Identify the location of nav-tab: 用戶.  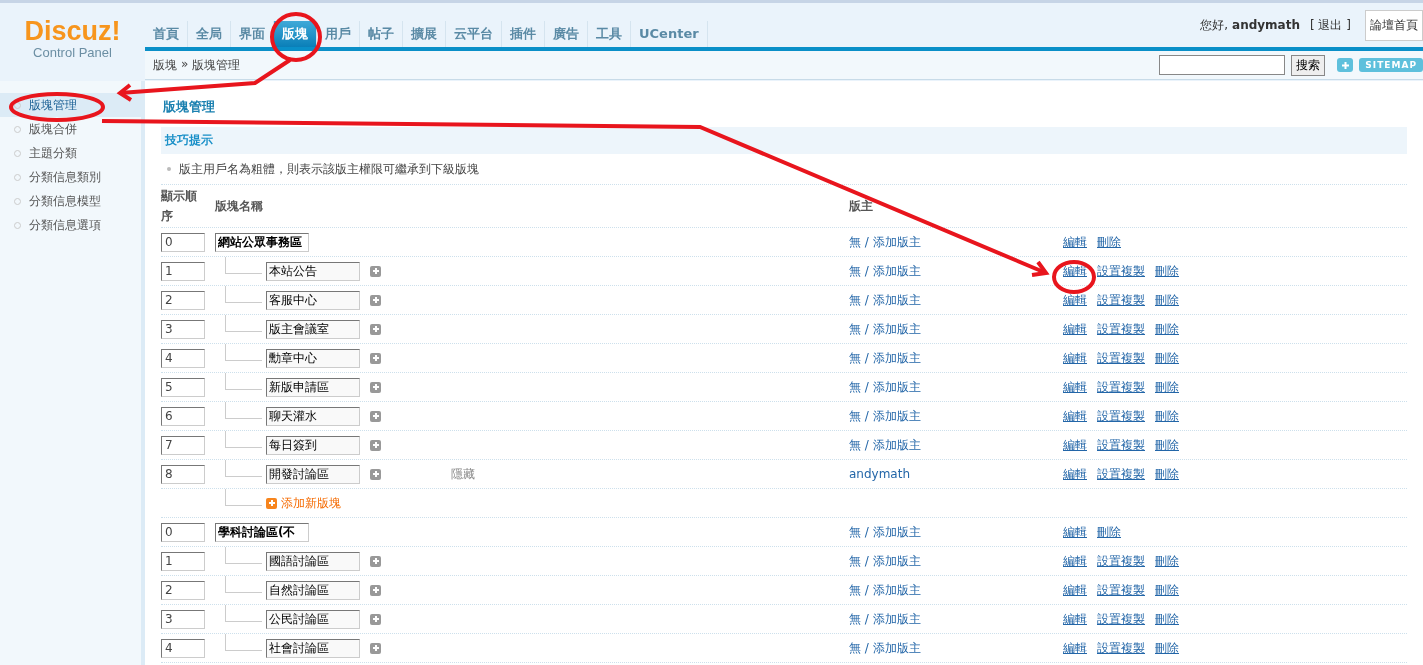
(338, 34).